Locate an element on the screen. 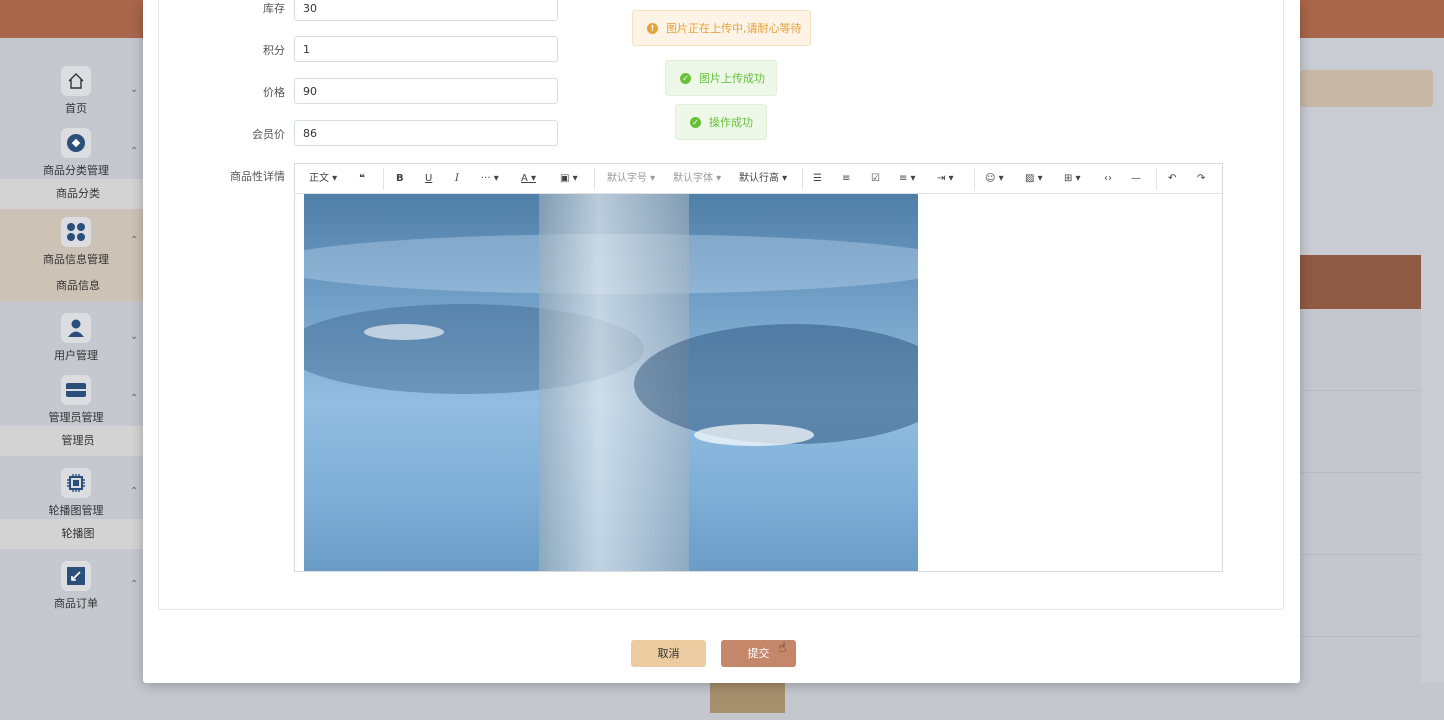 The height and width of the screenshot is (720, 1444). toast-message: 图片上传成功 is located at coordinates (732, 78).